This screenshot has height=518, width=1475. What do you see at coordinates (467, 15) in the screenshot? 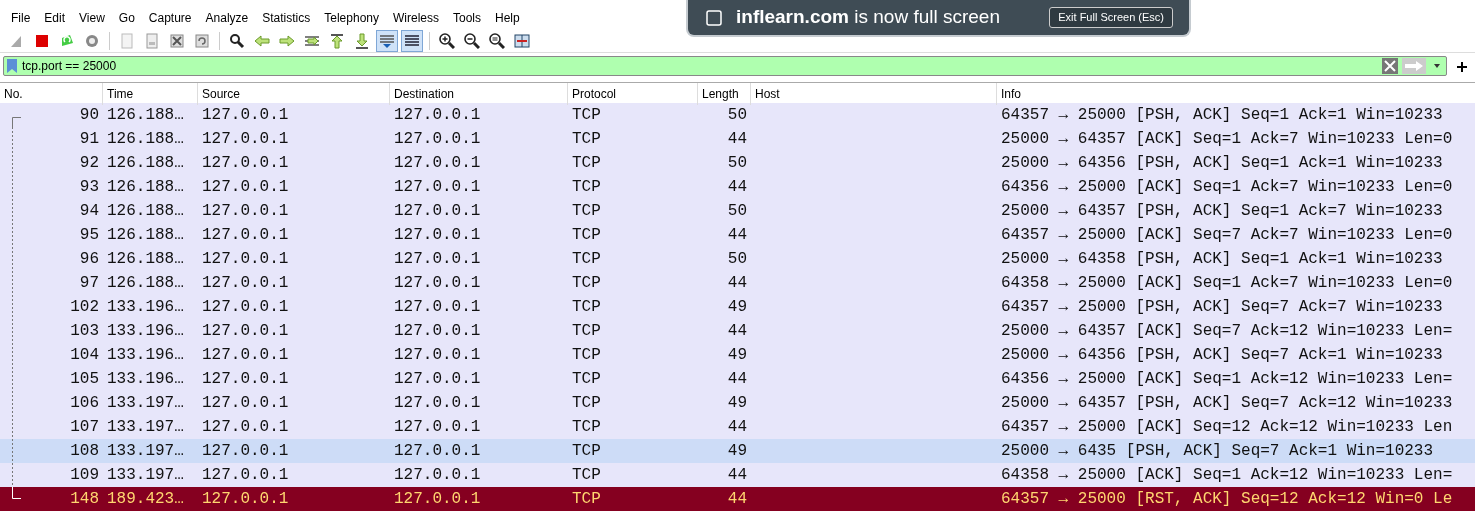
I see `menu-item: Tools` at bounding box center [467, 15].